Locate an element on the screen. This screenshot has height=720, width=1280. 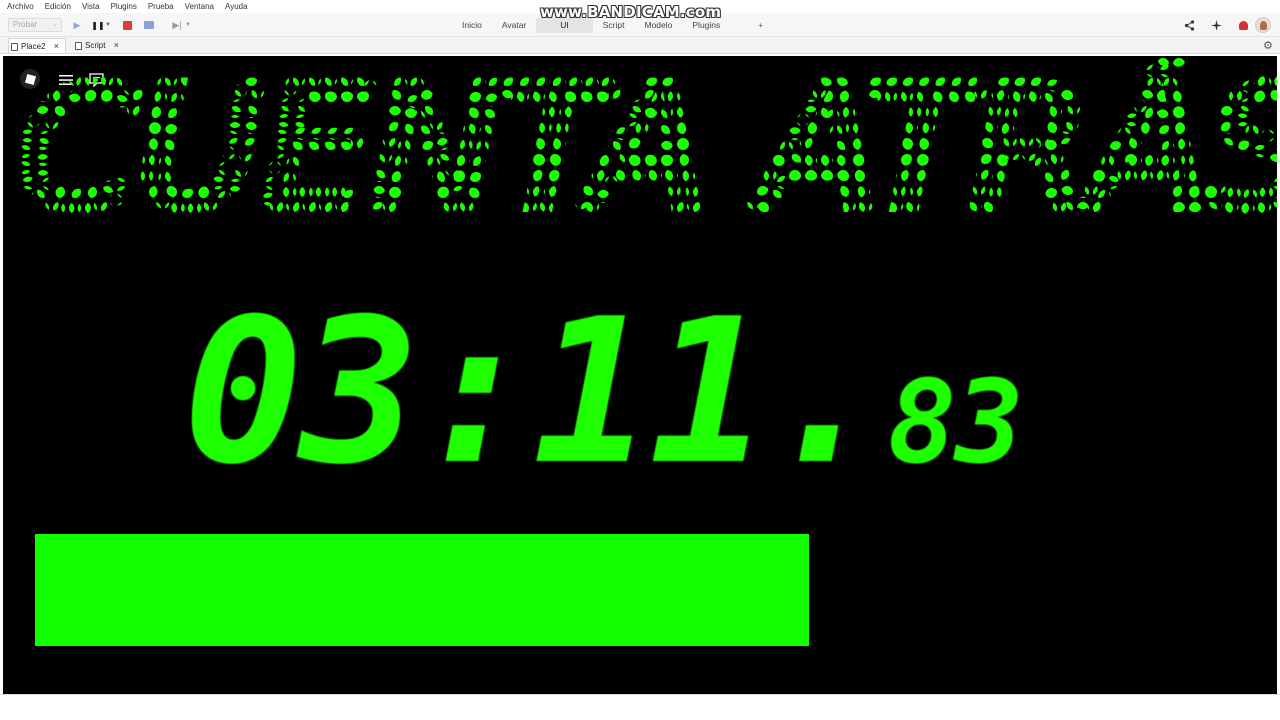
progress-fill is located at coordinates (422, 590).